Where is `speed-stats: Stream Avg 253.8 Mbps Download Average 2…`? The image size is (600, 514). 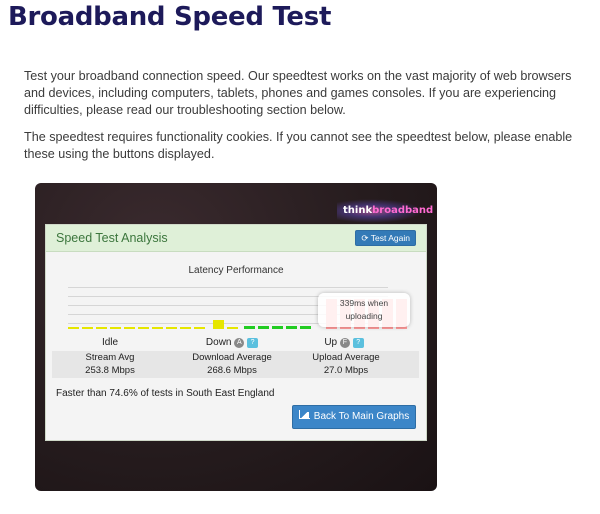
speed-stats: Stream Avg 253.8 Mbps Download Average 2… is located at coordinates (235, 364).